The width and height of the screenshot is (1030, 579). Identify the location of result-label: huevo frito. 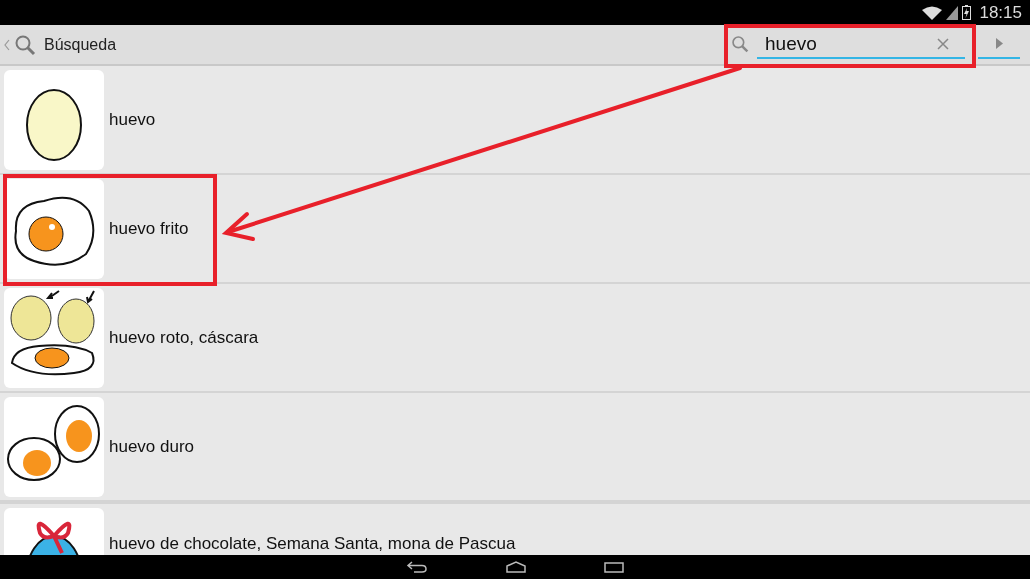
(149, 228).